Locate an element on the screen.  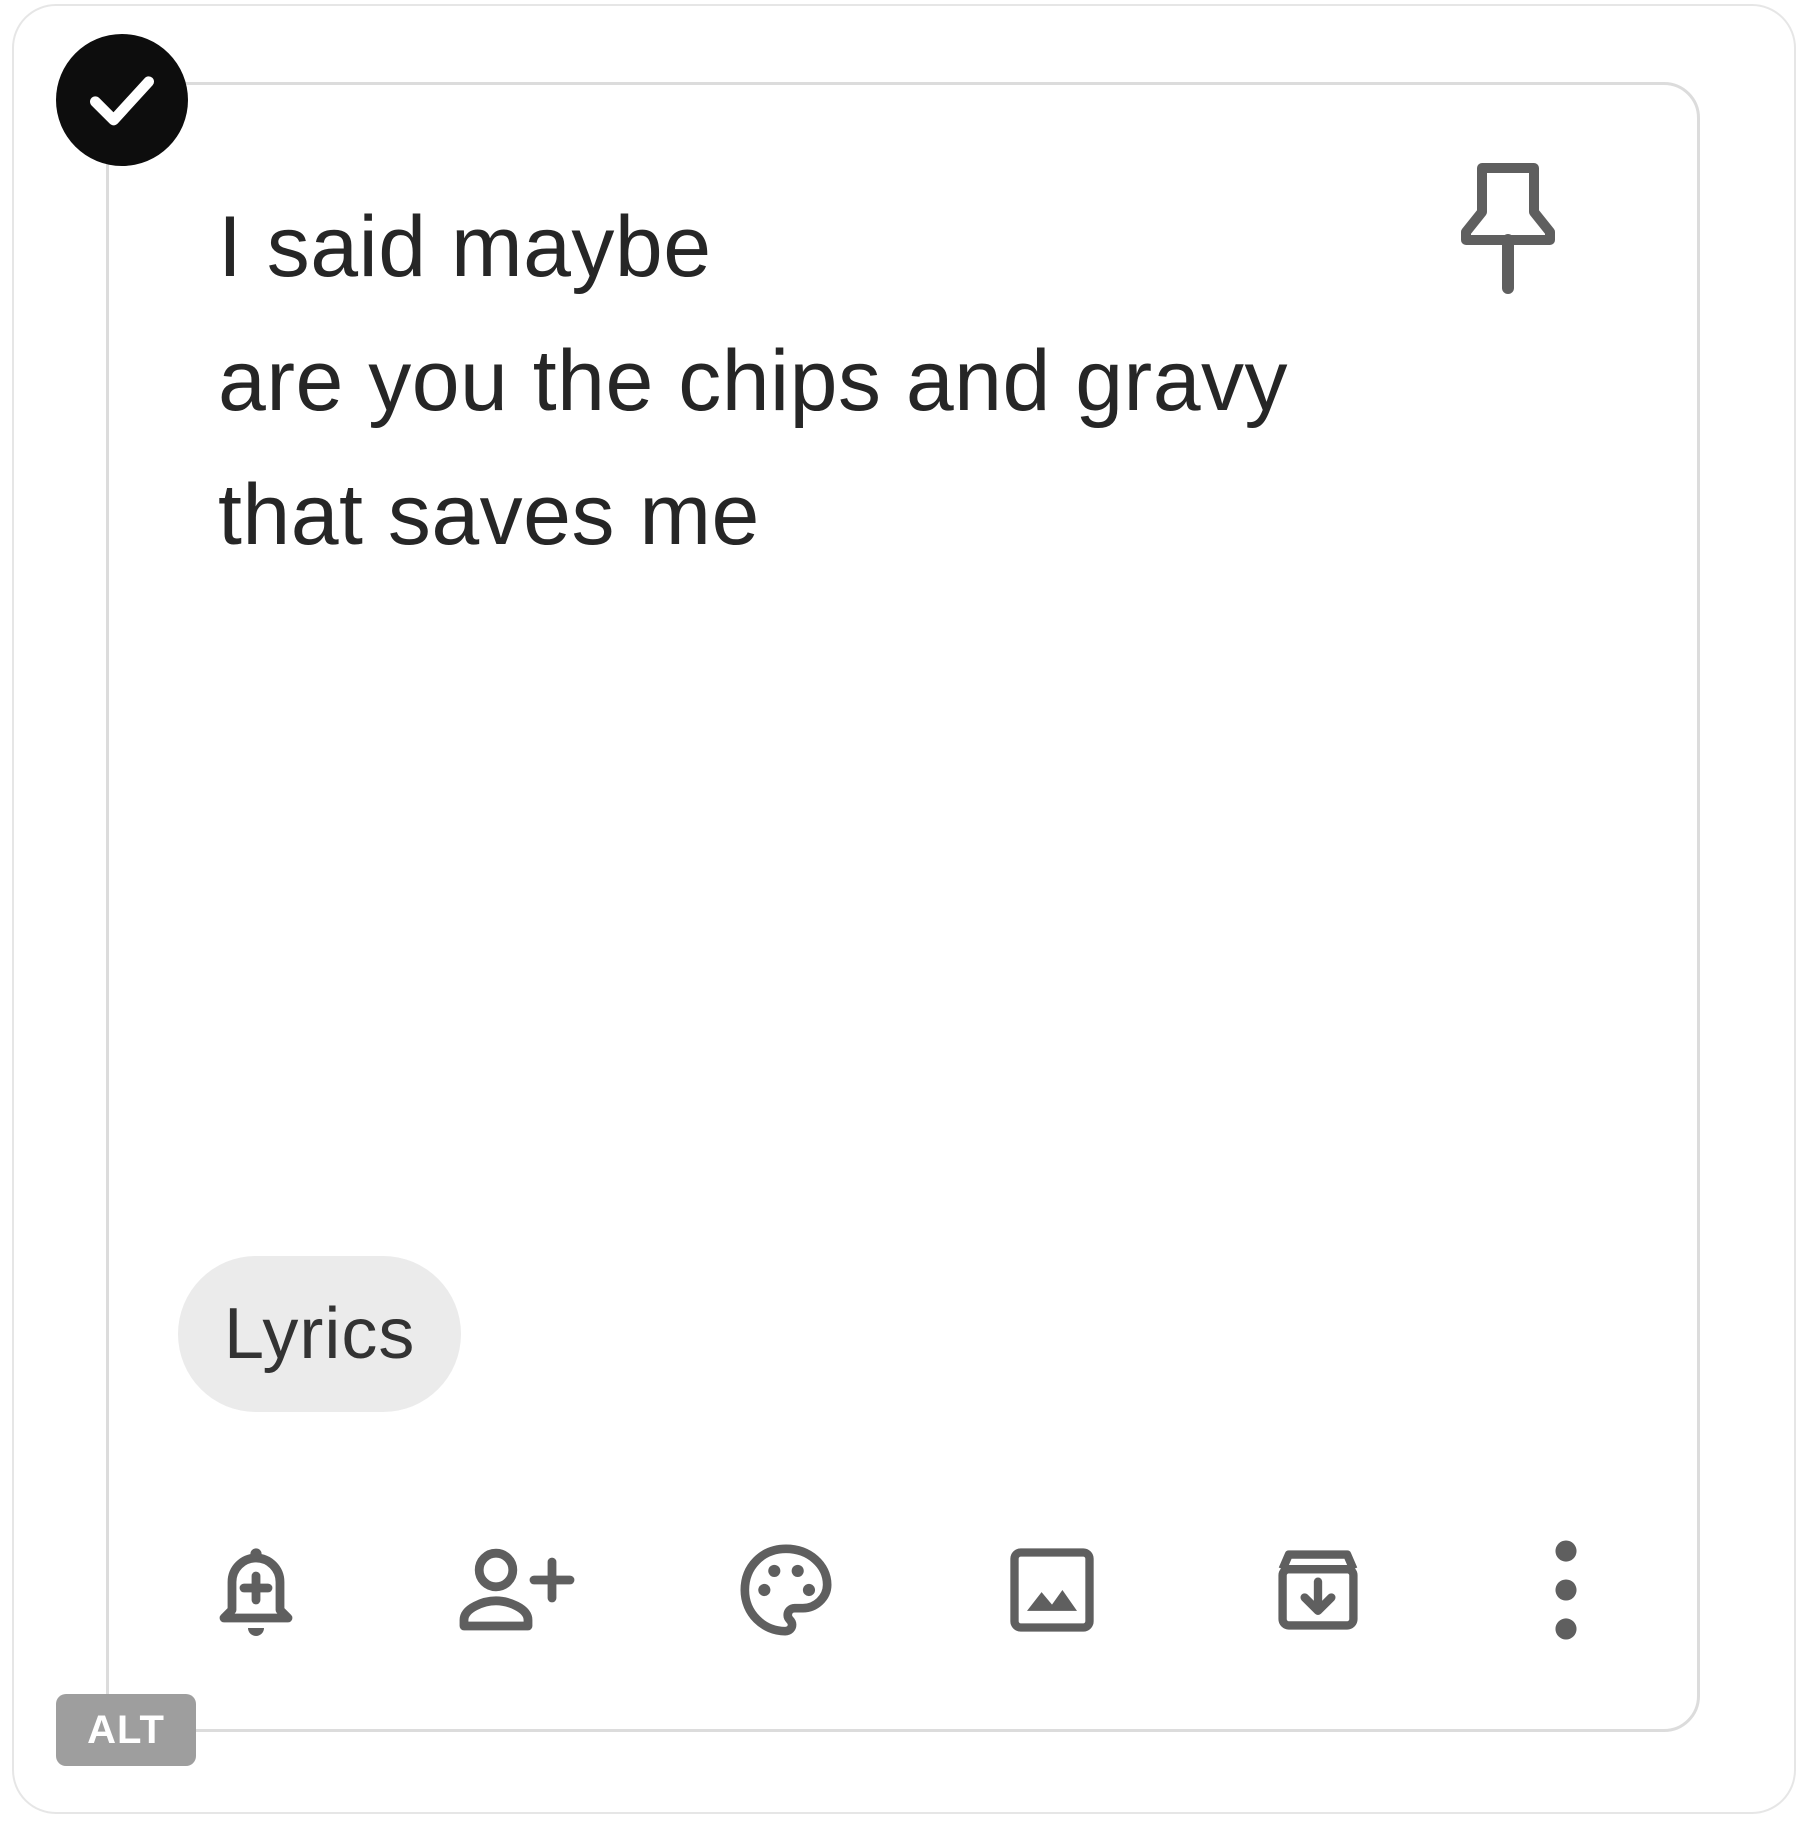
check-icon is located at coordinates (122, 101).